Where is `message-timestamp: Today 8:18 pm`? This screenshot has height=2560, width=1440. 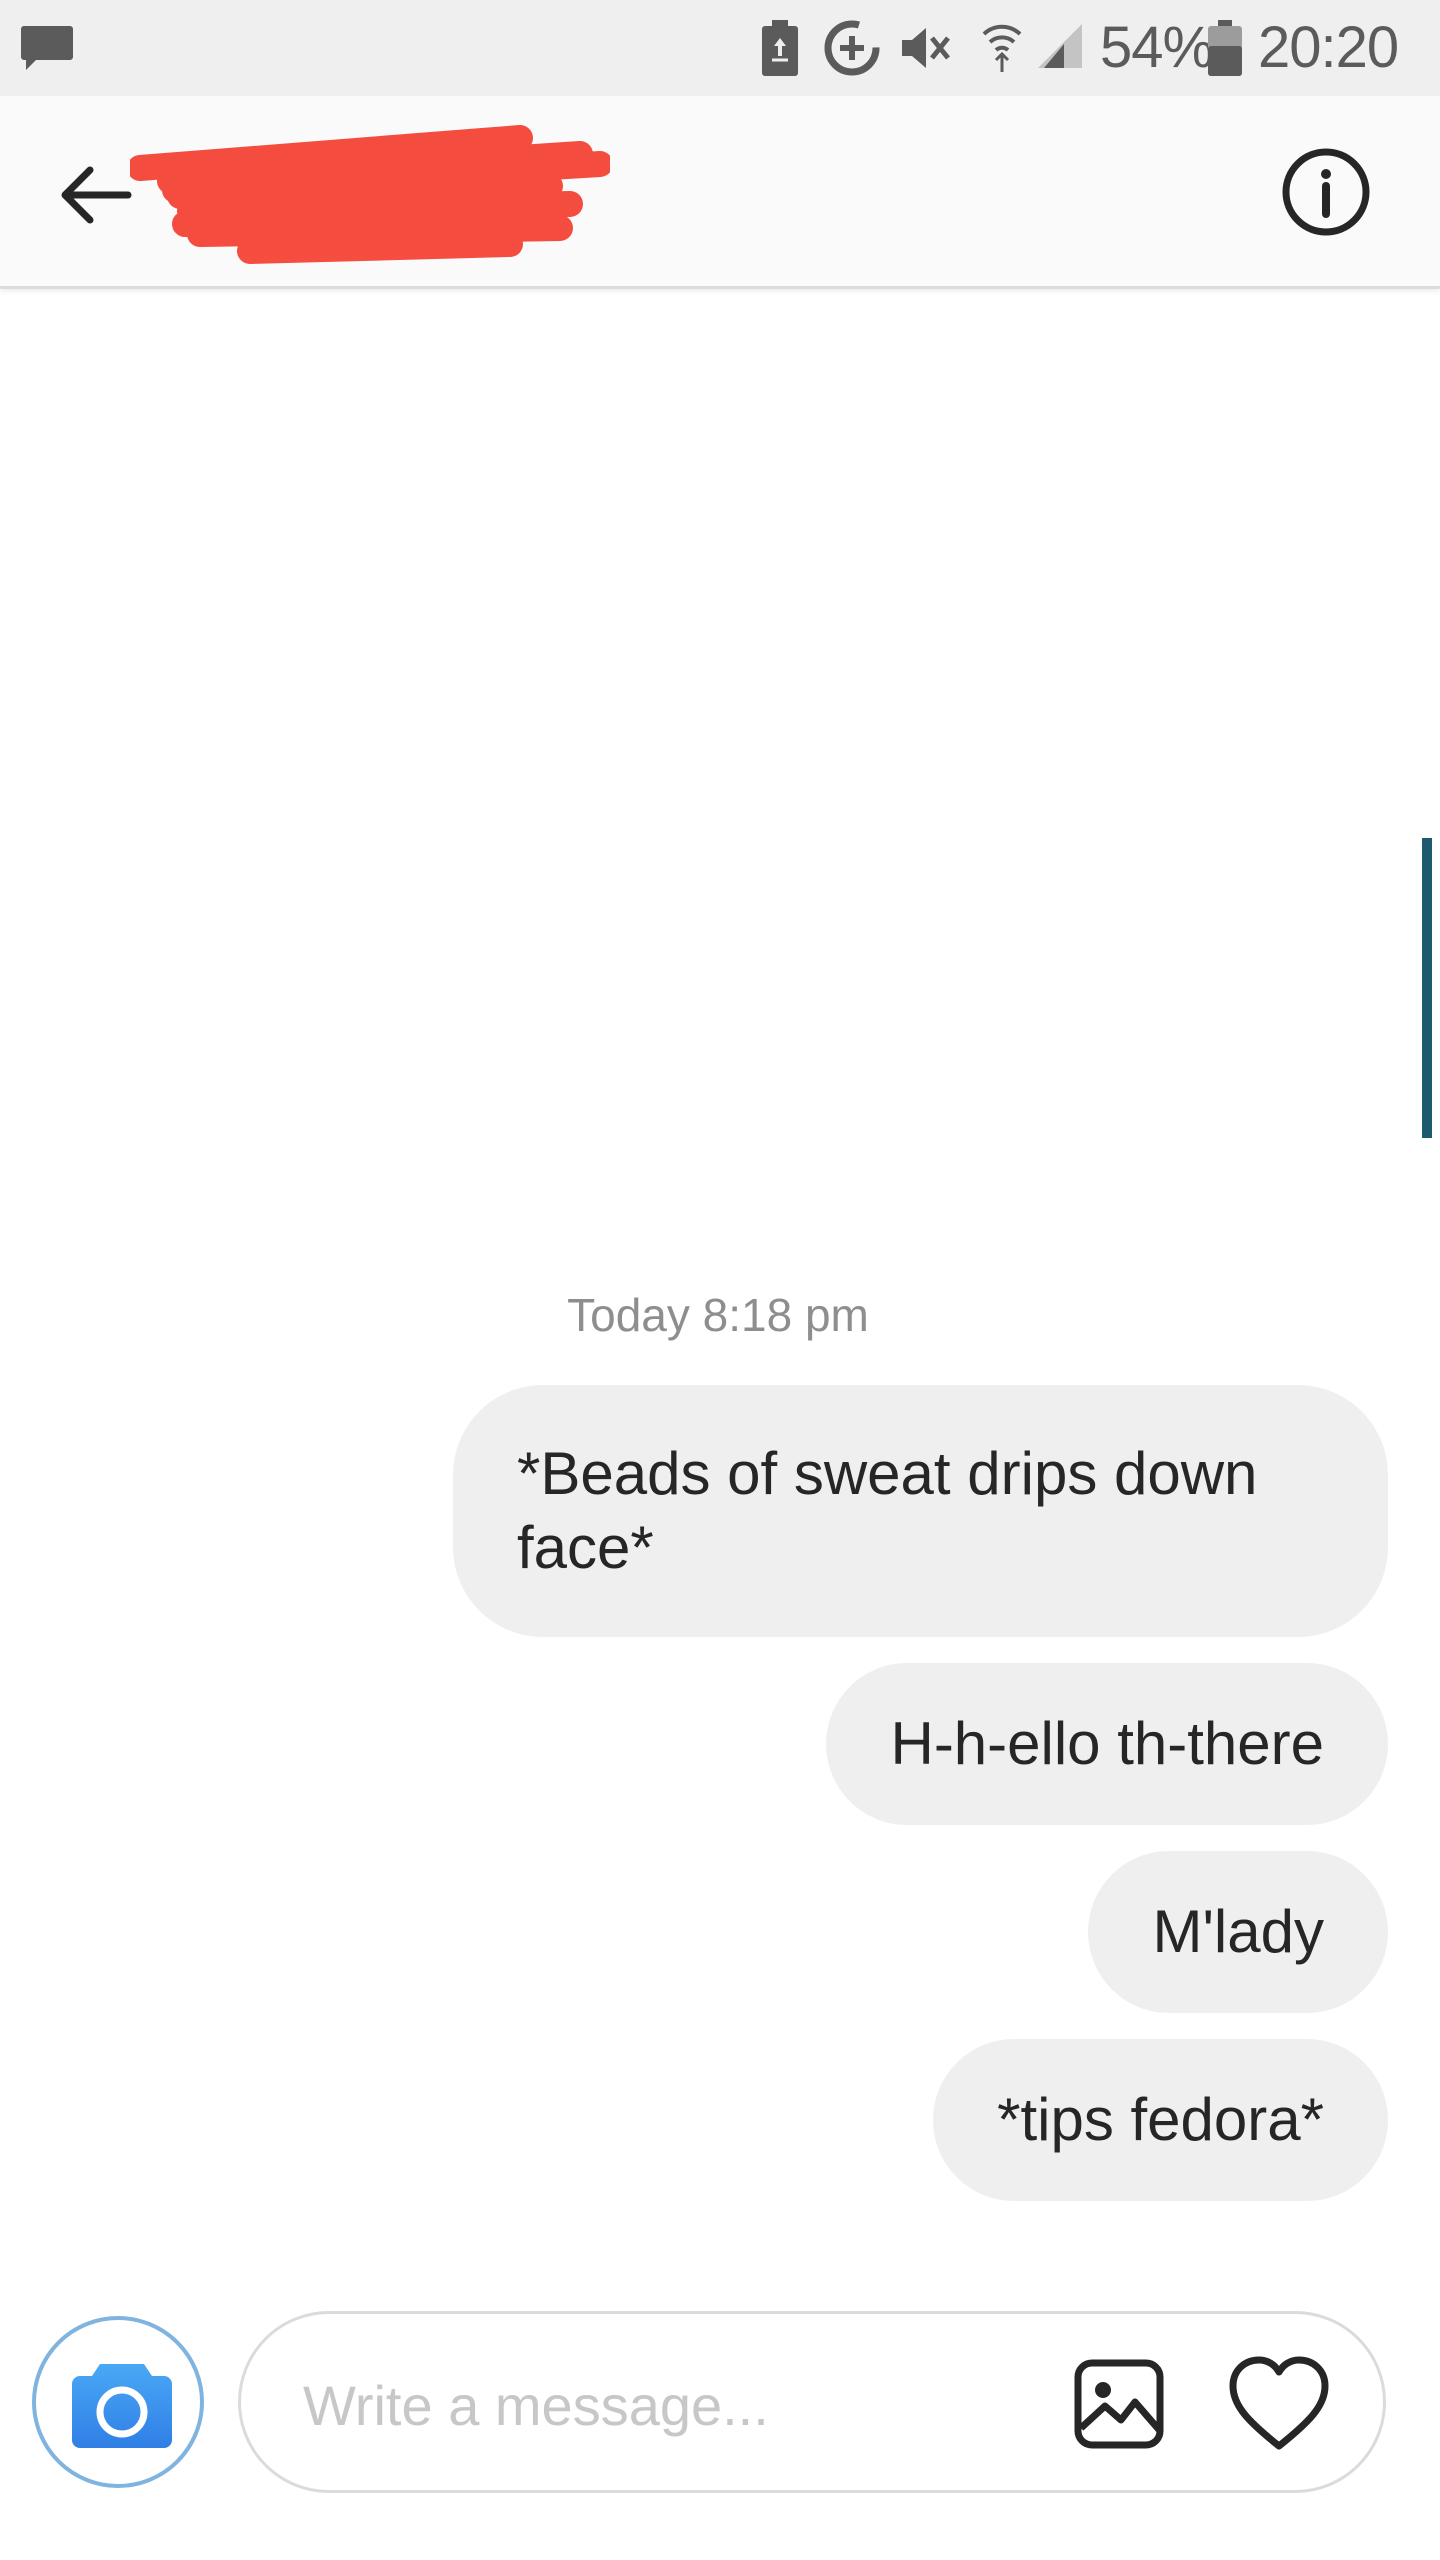 message-timestamp: Today 8:18 pm is located at coordinates (720, 1315).